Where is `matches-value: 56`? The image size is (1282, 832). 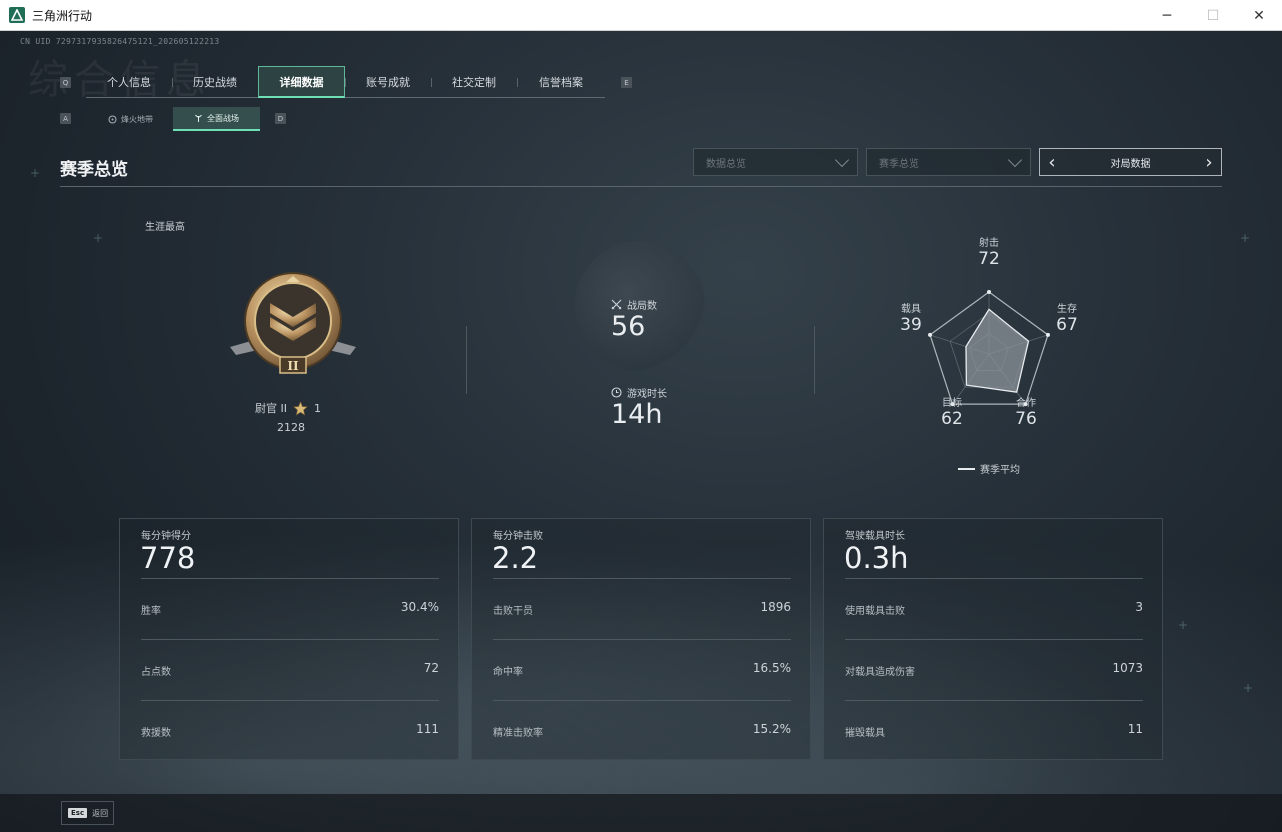 matches-value: 56 is located at coordinates (628, 326).